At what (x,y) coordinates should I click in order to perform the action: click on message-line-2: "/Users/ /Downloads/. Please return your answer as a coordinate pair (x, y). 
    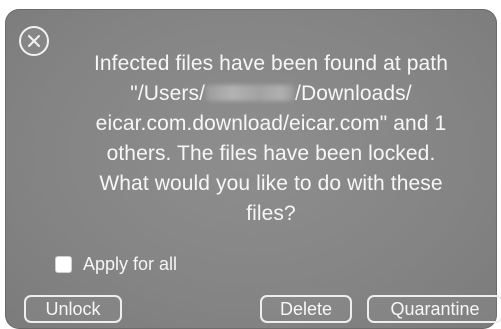
    Looking at the image, I should click on (271, 94).